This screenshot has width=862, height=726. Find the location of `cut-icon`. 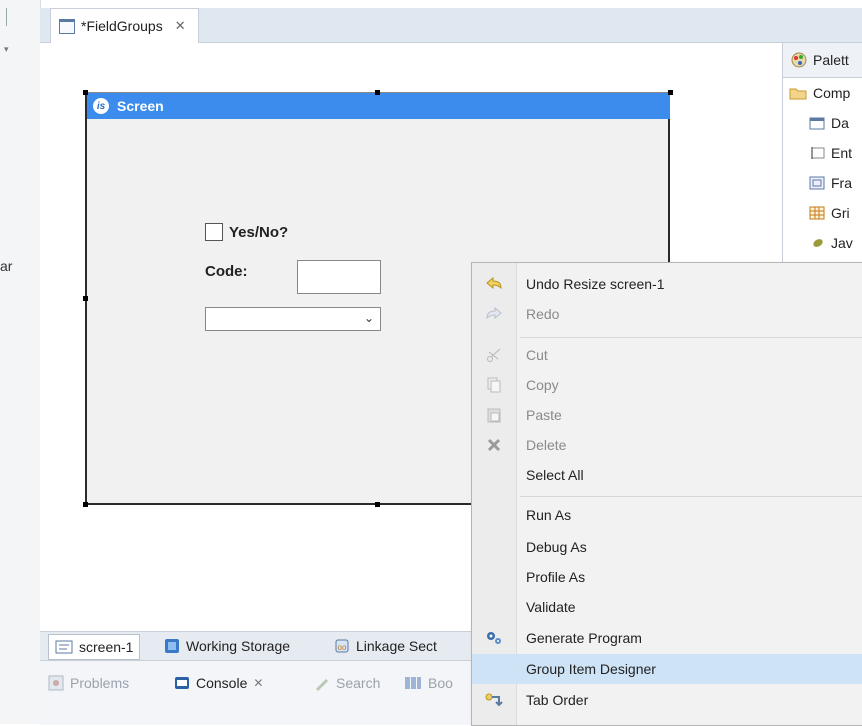

cut-icon is located at coordinates (494, 355).